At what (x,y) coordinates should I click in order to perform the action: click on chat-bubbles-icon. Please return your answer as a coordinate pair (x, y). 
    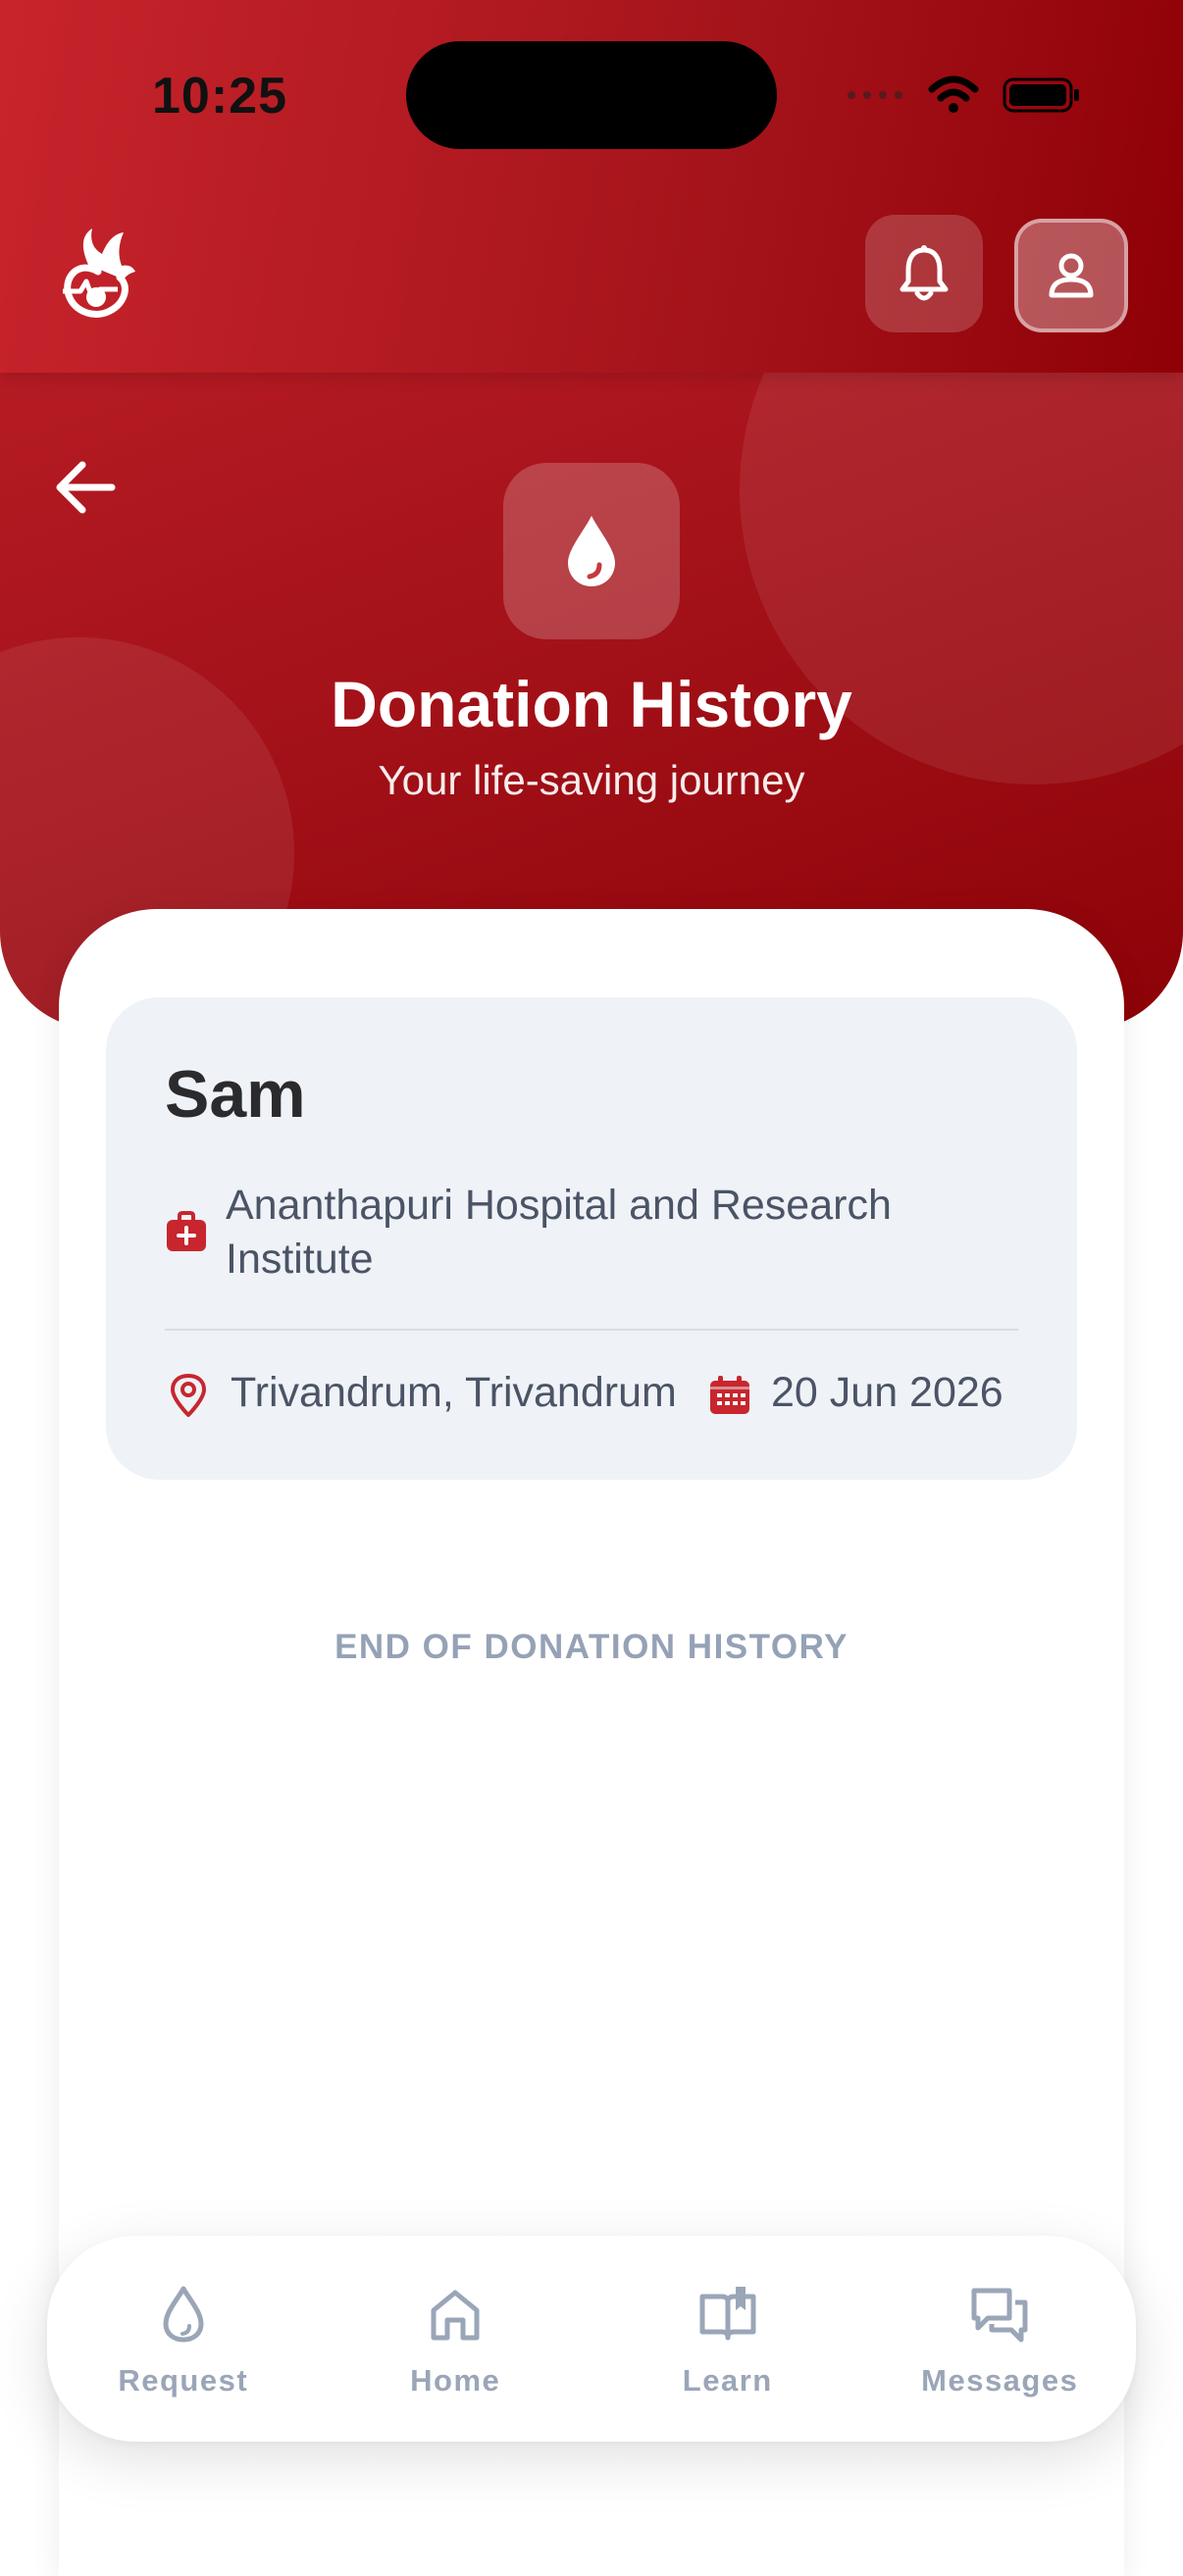
    Looking at the image, I should click on (999, 2316).